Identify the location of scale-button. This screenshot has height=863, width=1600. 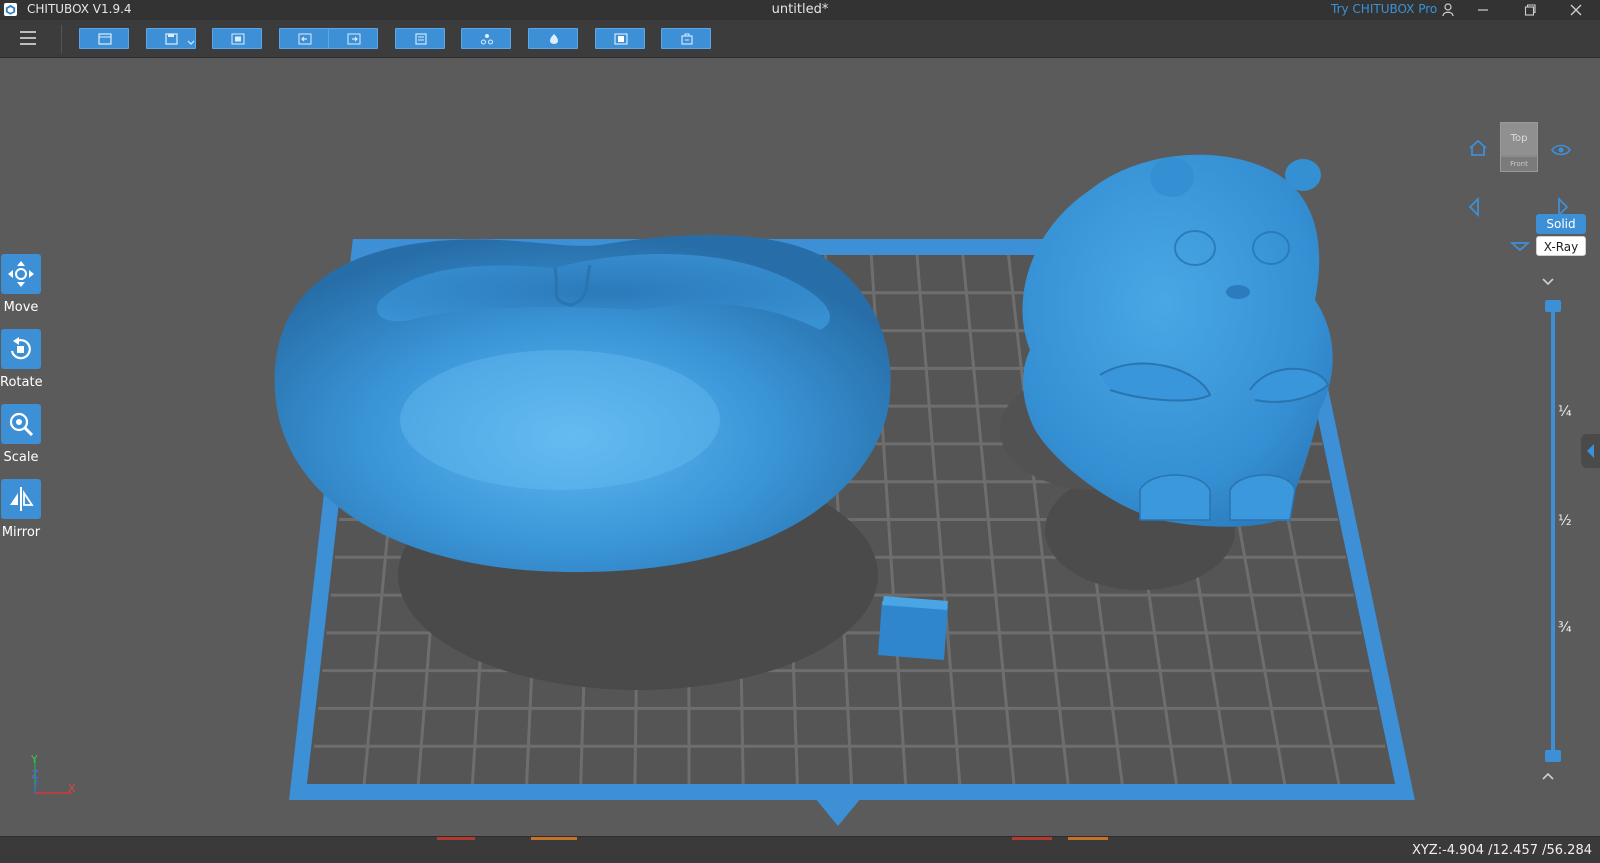
(21, 424).